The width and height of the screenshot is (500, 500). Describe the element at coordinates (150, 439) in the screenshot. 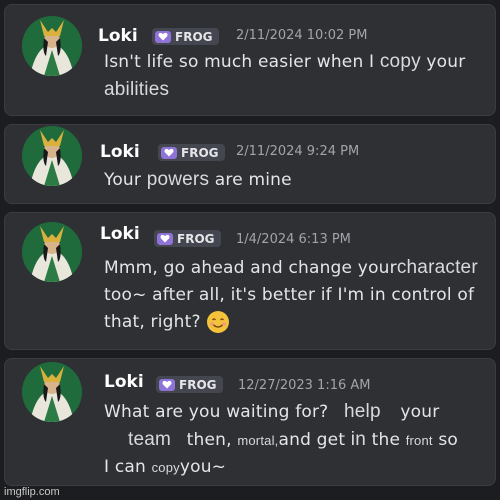

I see `inserted-word: team` at that location.